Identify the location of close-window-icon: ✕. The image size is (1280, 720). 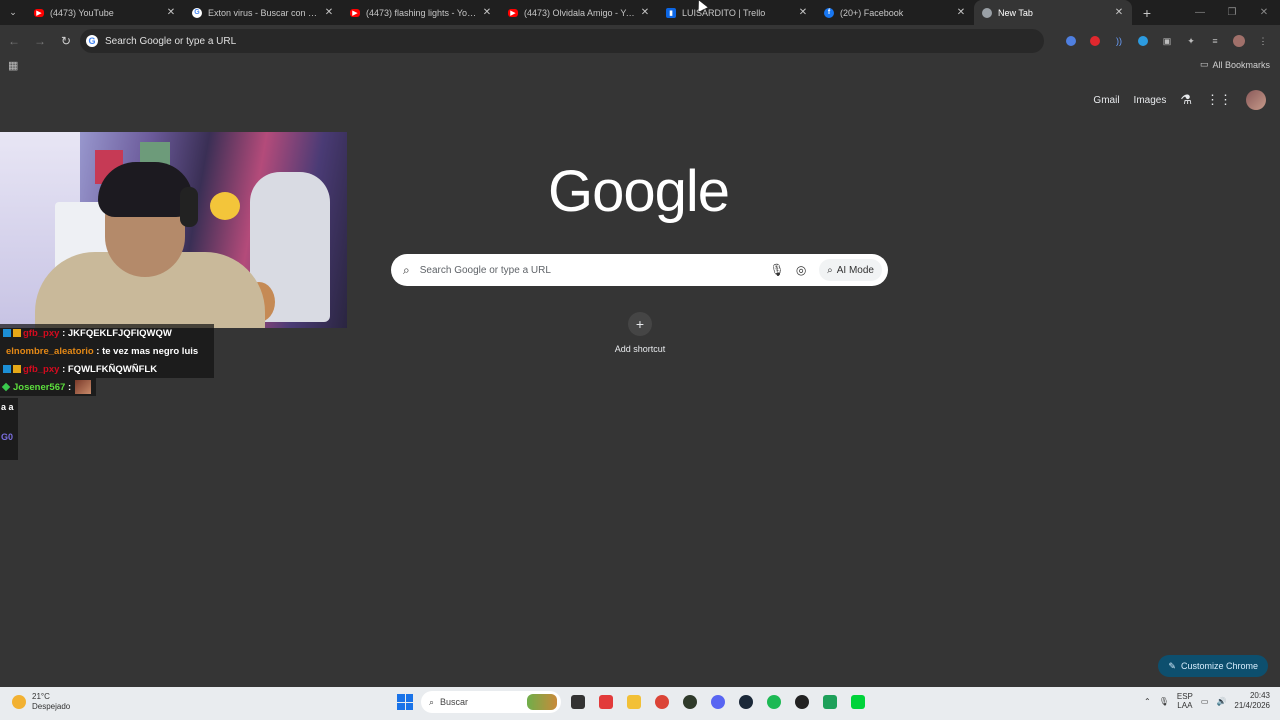
(1264, 12).